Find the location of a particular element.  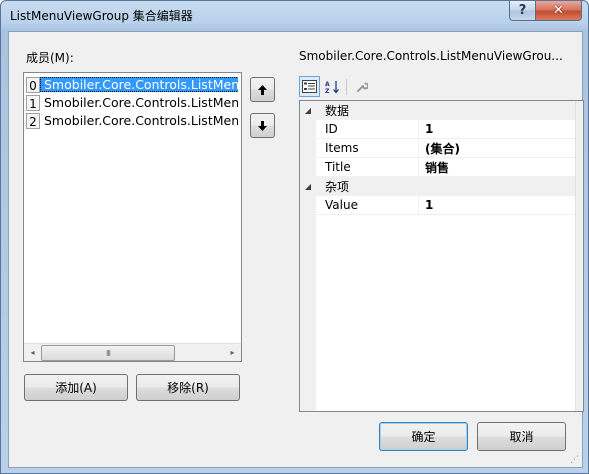

move-down-button is located at coordinates (262, 125).